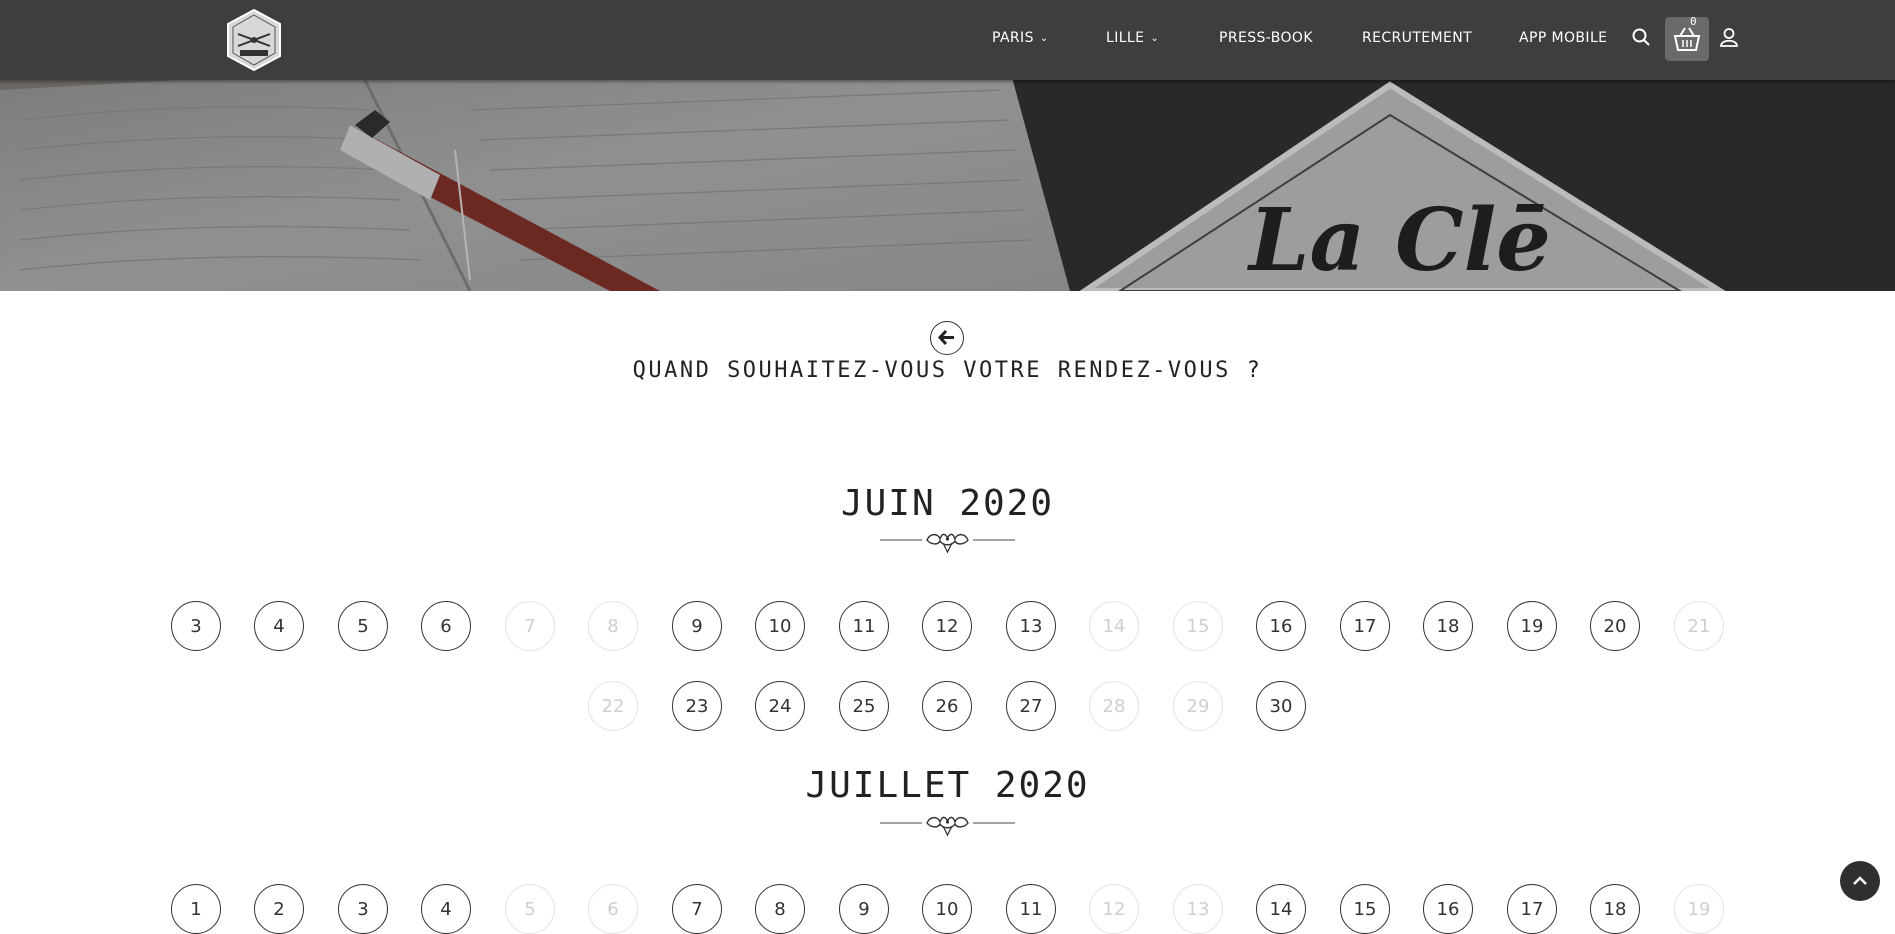 The height and width of the screenshot is (934, 1895). What do you see at coordinates (1699, 626) in the screenshot?
I see `day-unavailable: 21` at bounding box center [1699, 626].